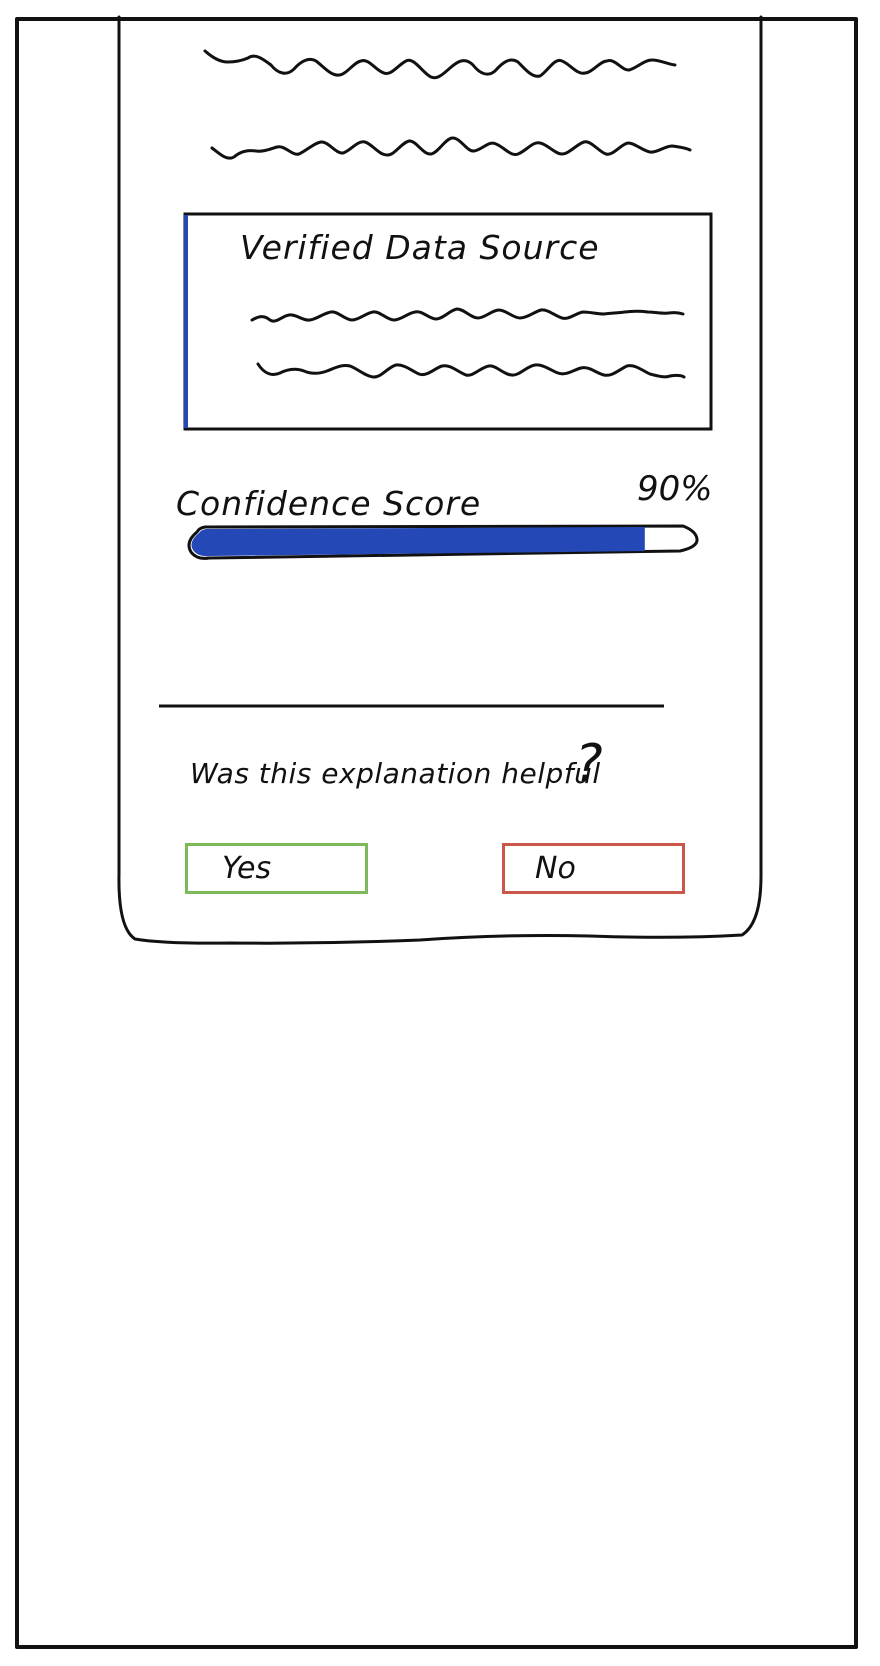  What do you see at coordinates (675, 489) in the screenshot?
I see `confidence-score-value: 90%` at bounding box center [675, 489].